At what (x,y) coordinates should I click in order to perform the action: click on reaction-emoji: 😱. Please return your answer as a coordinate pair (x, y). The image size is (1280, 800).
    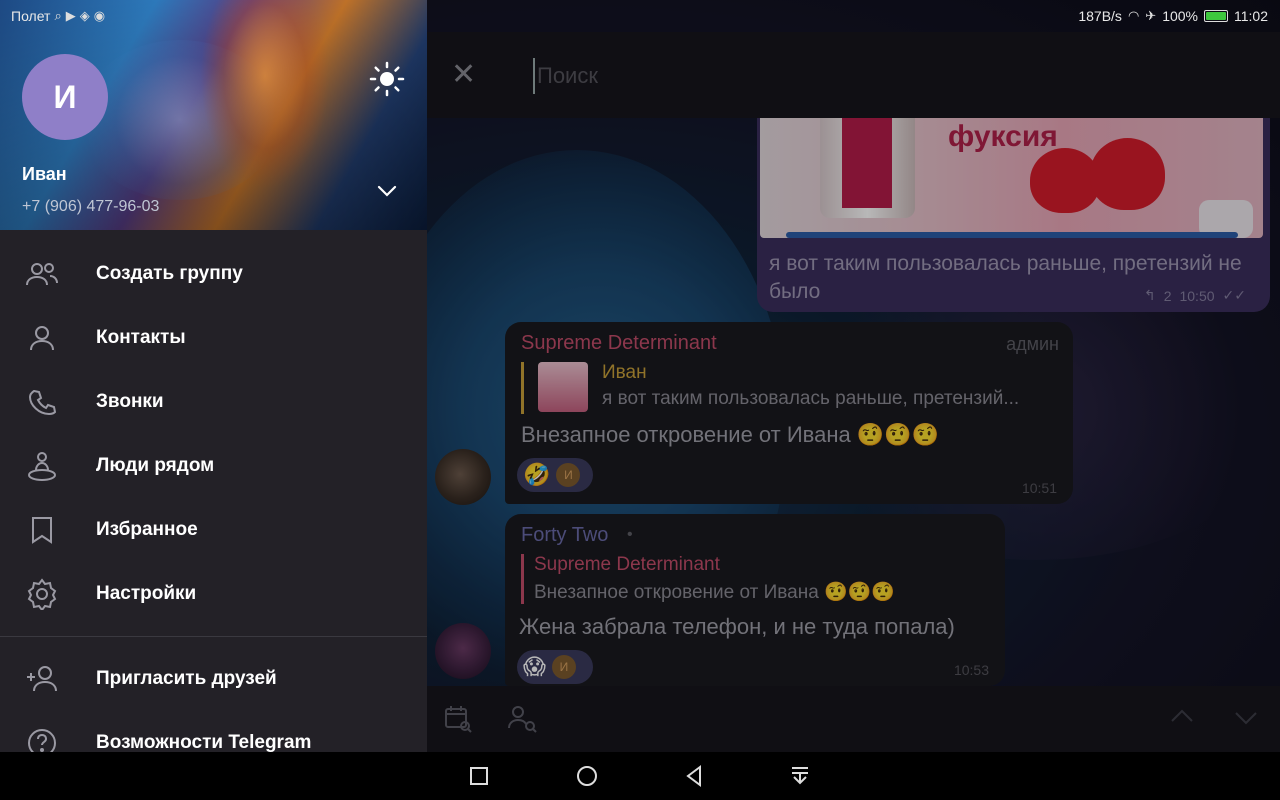
    Looking at the image, I should click on (534, 666).